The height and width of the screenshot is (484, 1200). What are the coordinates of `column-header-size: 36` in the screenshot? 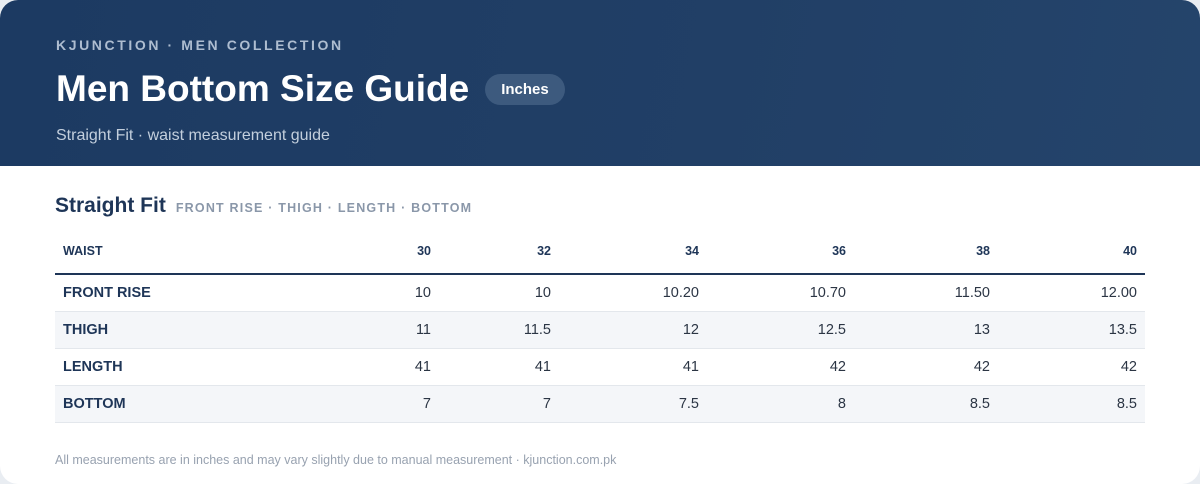 It's located at (780, 251).